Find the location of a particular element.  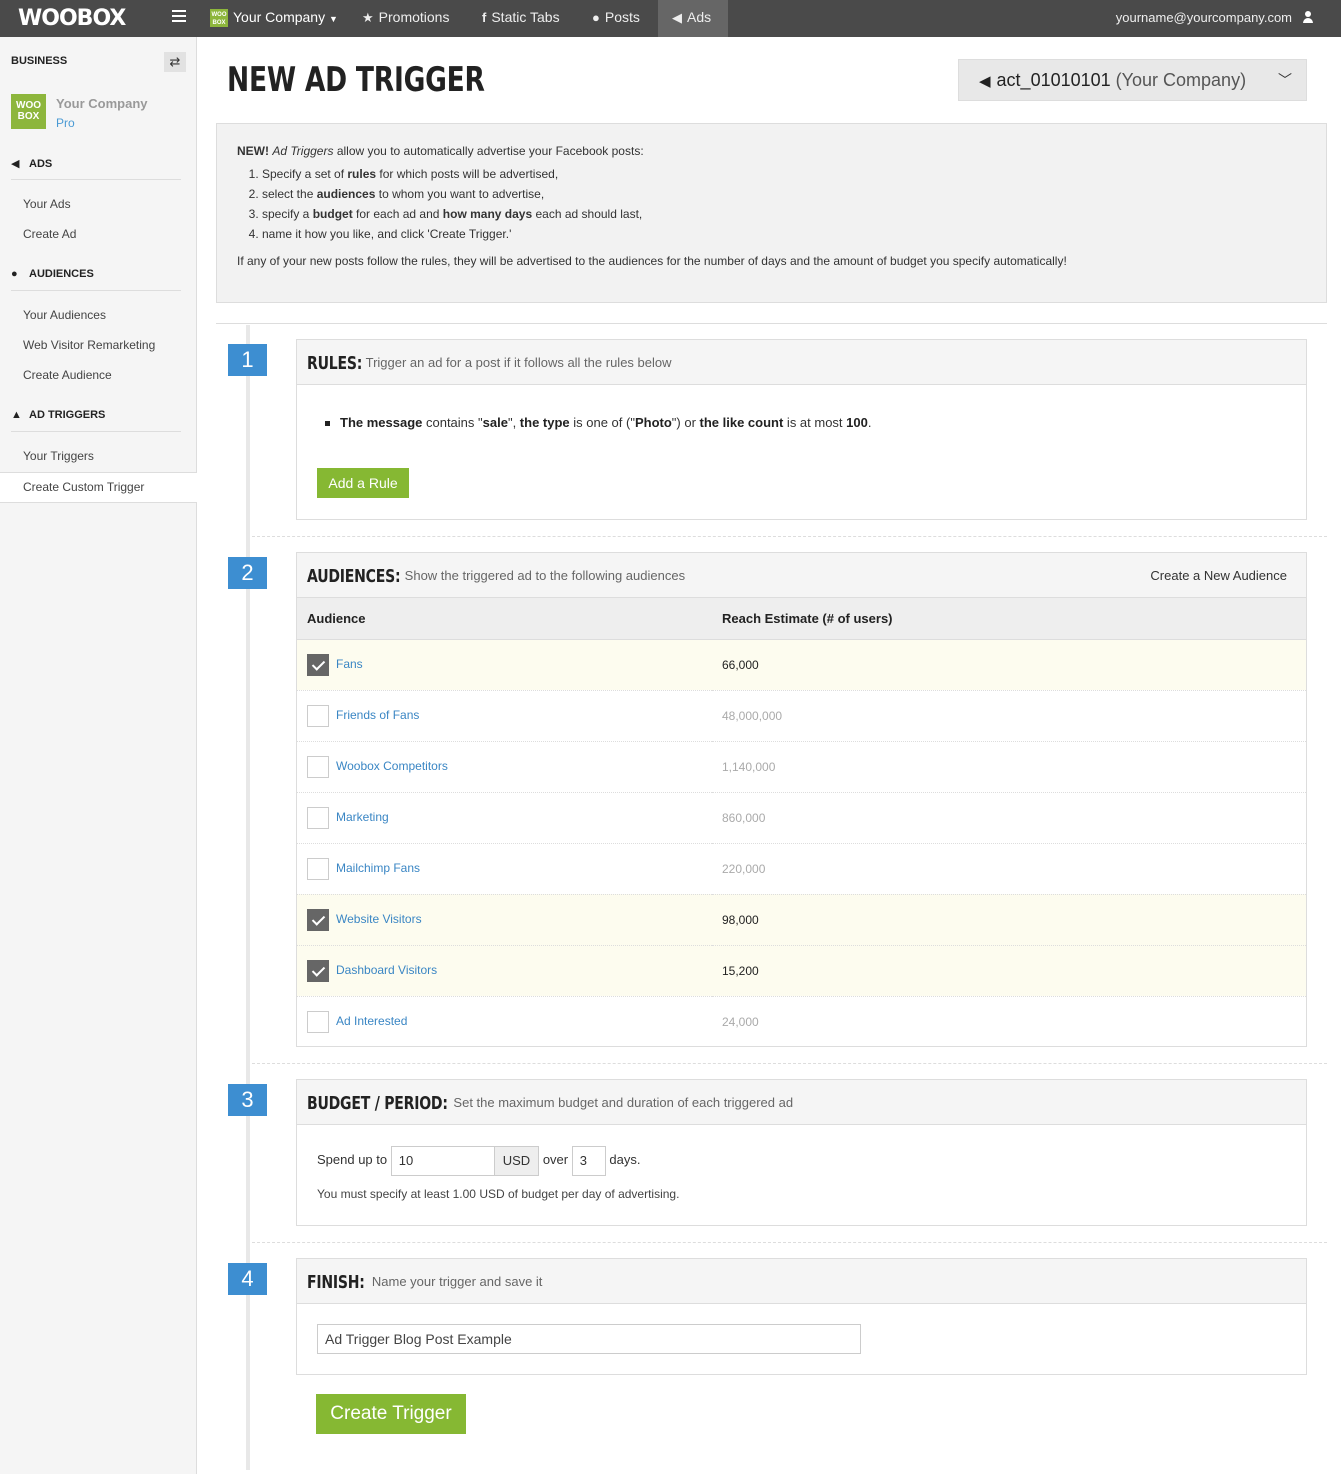

table-row: Woobox Competitors 1,140,000 is located at coordinates (801, 767).